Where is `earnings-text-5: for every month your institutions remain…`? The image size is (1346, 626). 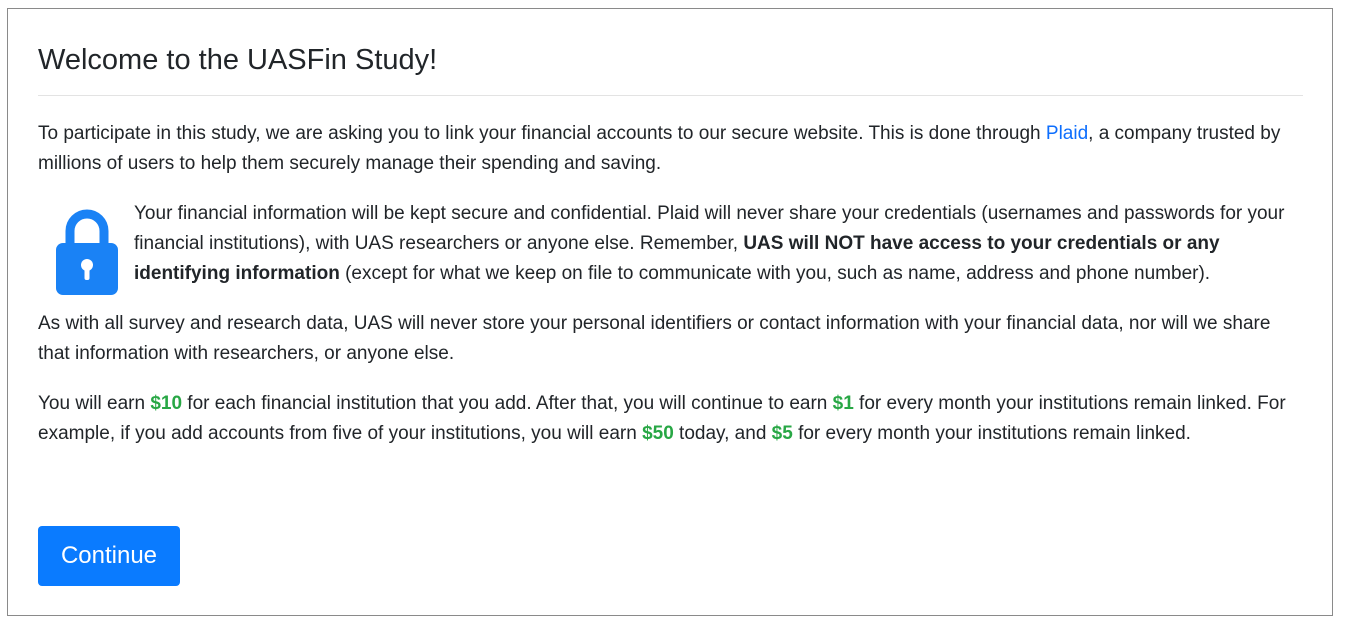
earnings-text-5: for every month your institutions remain… is located at coordinates (991, 433).